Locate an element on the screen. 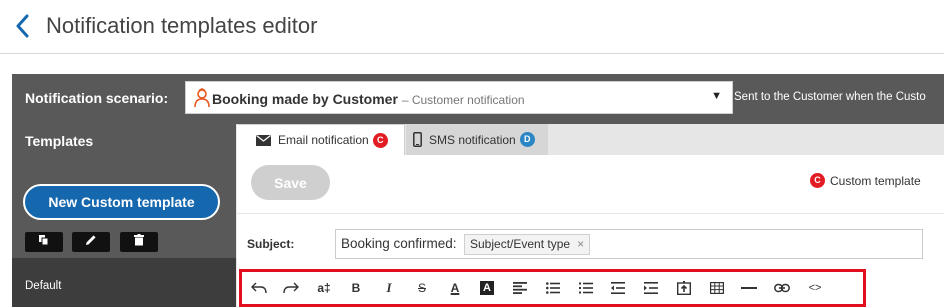  phone-icon is located at coordinates (417, 139).